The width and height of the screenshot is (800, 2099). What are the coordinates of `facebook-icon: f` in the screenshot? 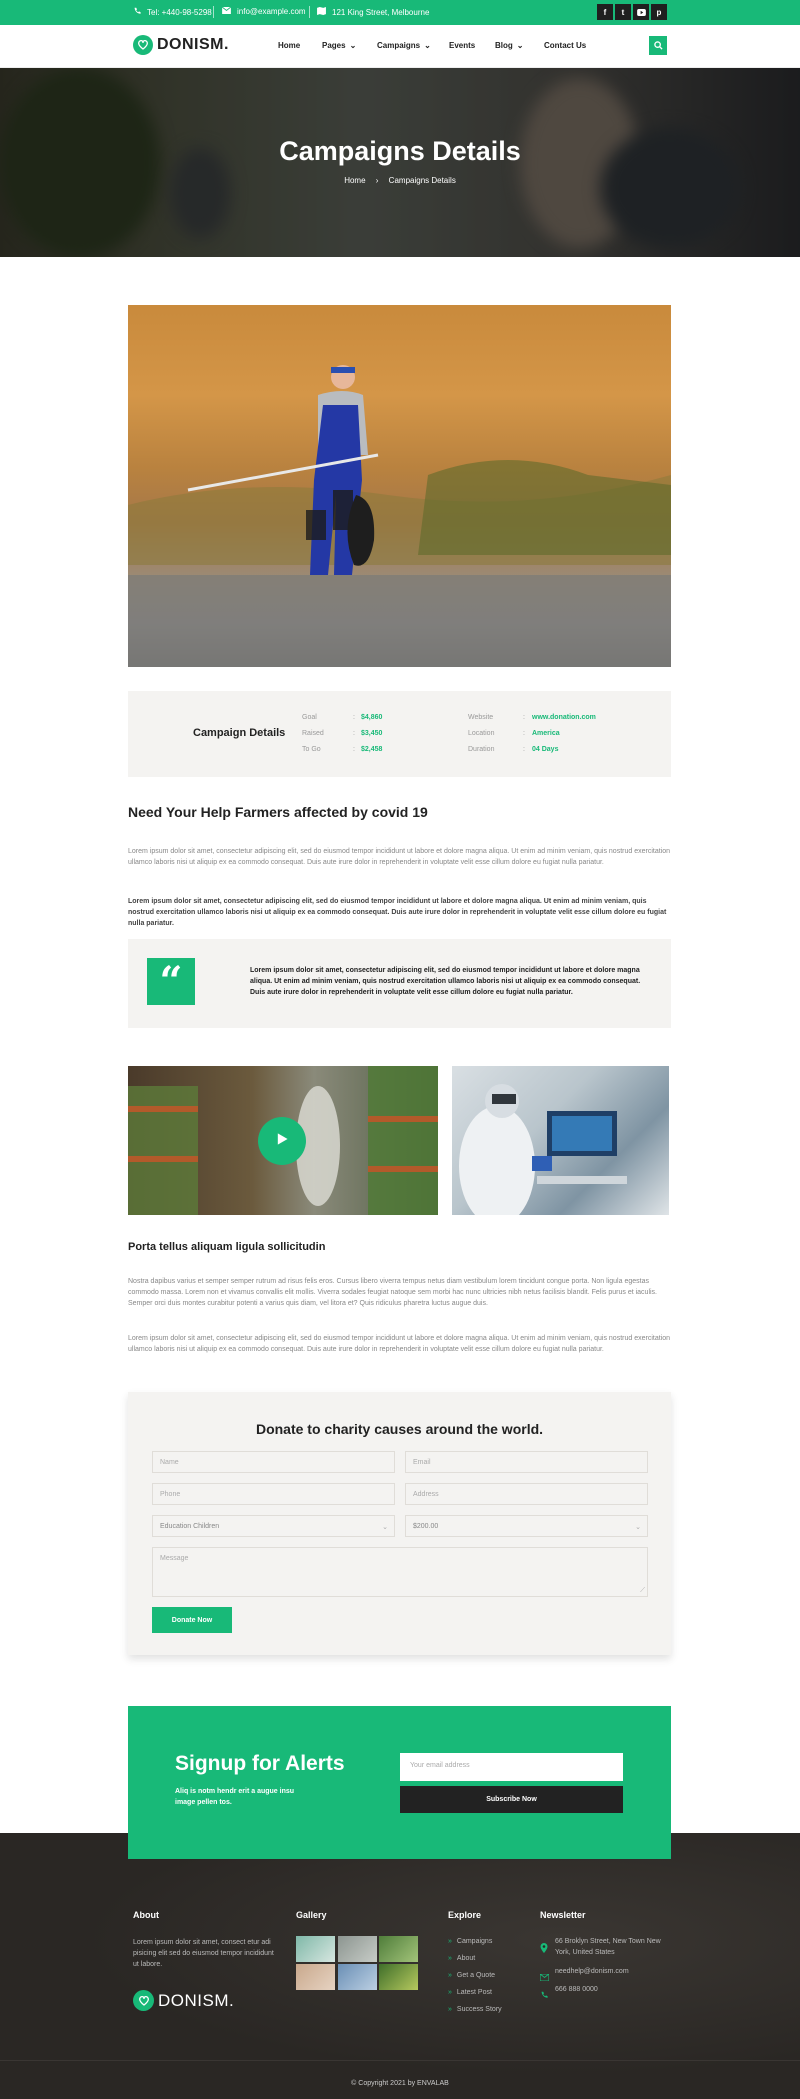 It's located at (605, 12).